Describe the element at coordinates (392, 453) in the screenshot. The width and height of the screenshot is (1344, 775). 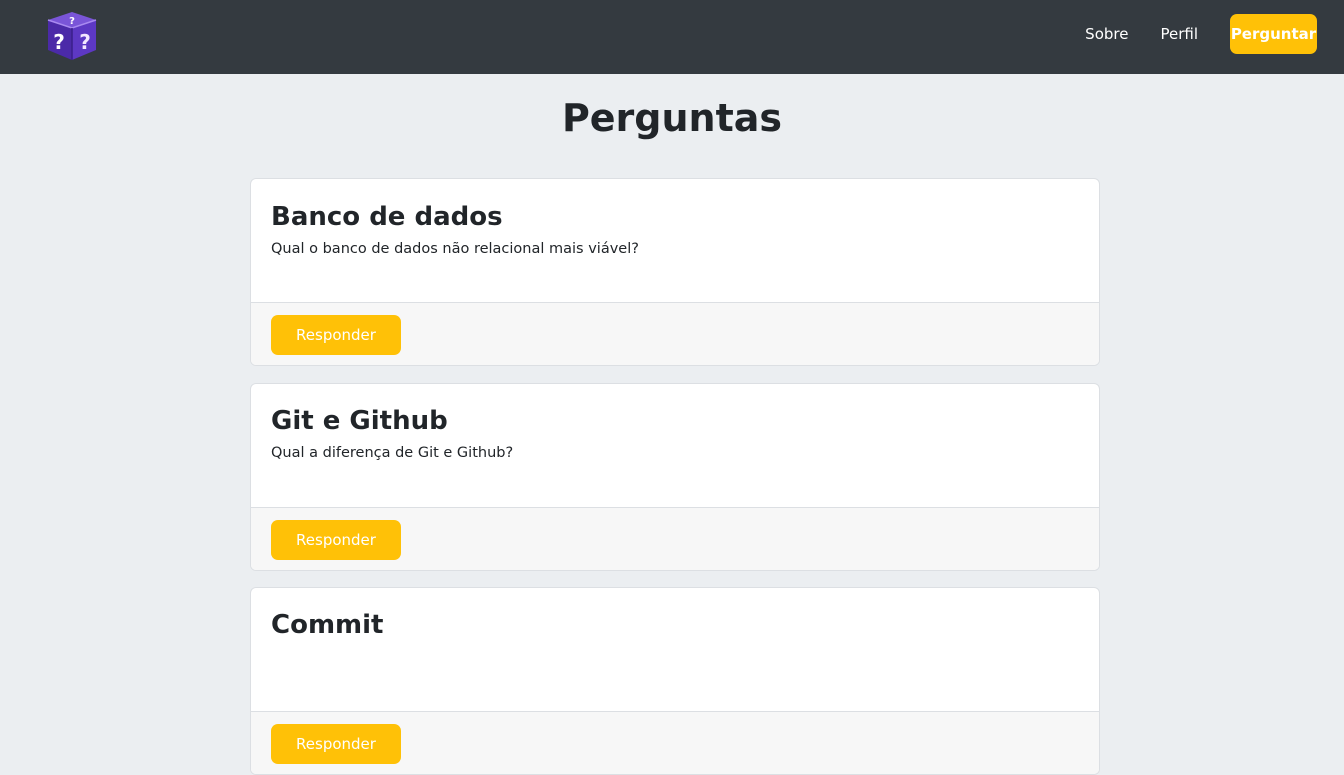
I see `question-text: Qual a diferença de Git e Github?` at that location.